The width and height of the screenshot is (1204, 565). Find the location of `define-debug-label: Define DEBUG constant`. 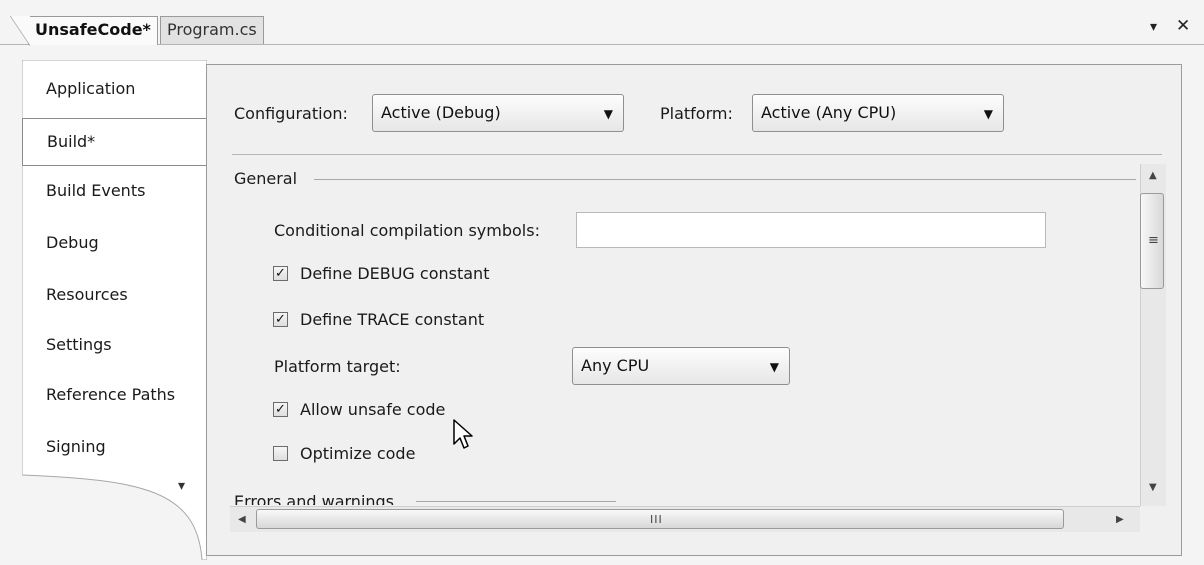

define-debug-label: Define DEBUG constant is located at coordinates (395, 273).